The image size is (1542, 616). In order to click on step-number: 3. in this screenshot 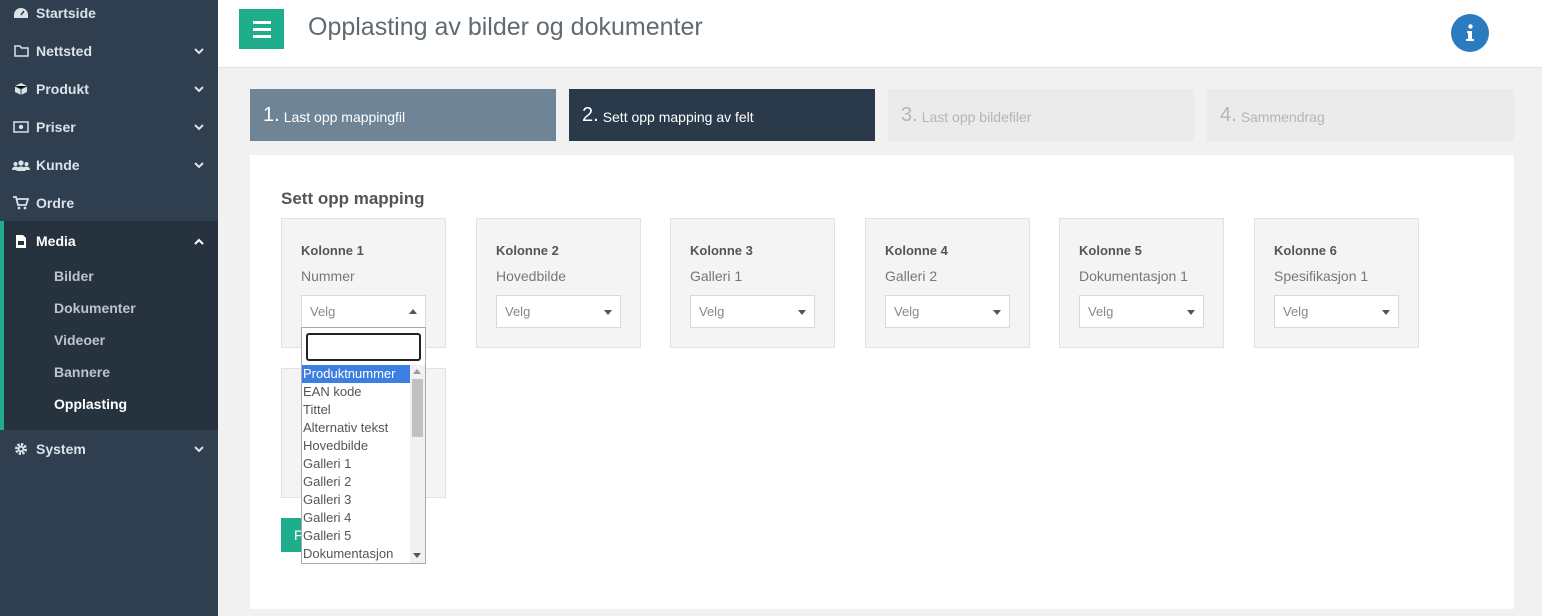, I will do `click(909, 114)`.